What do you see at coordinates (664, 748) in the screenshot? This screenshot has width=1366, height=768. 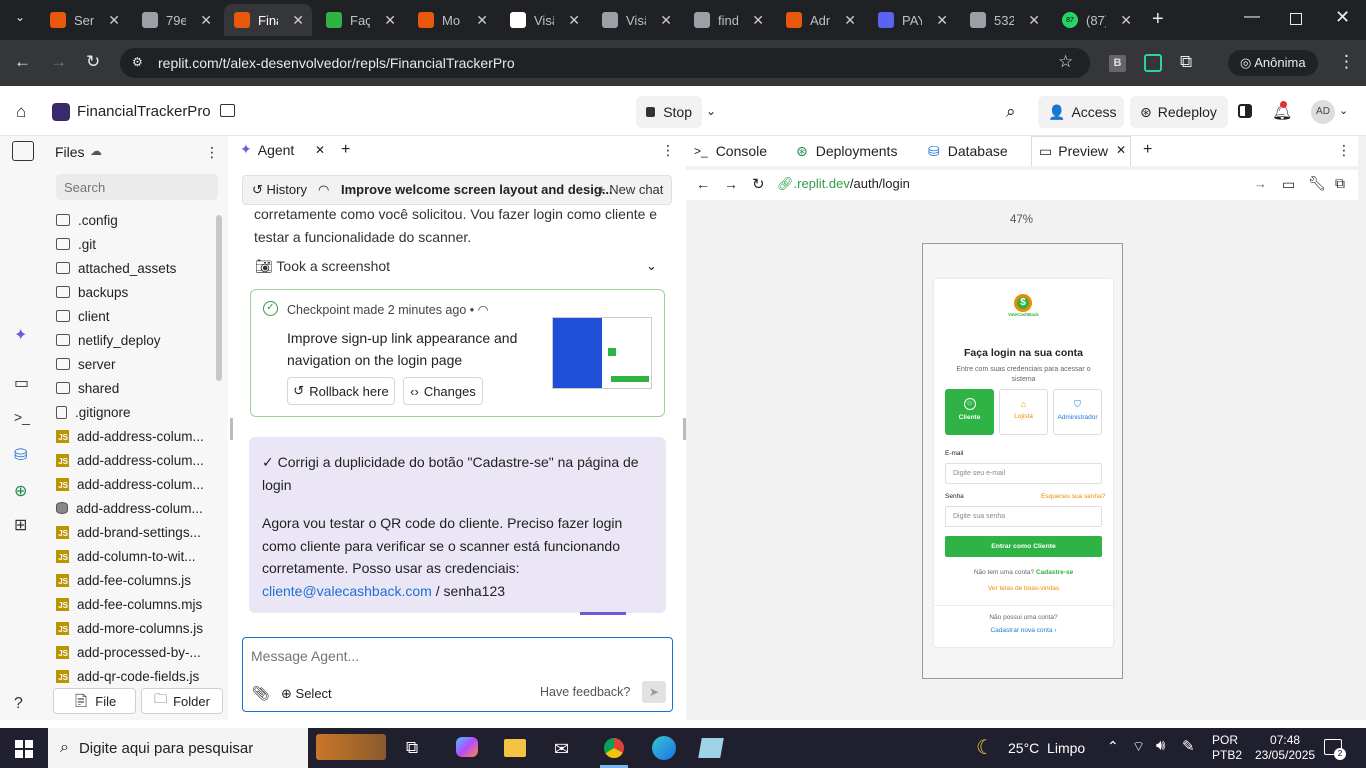 I see `edge-icon` at bounding box center [664, 748].